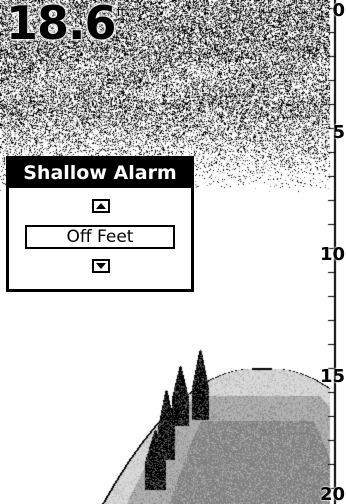 The width and height of the screenshot is (346, 504). Describe the element at coordinates (338, 132) in the screenshot. I see `depth-scale-5: 5` at that location.